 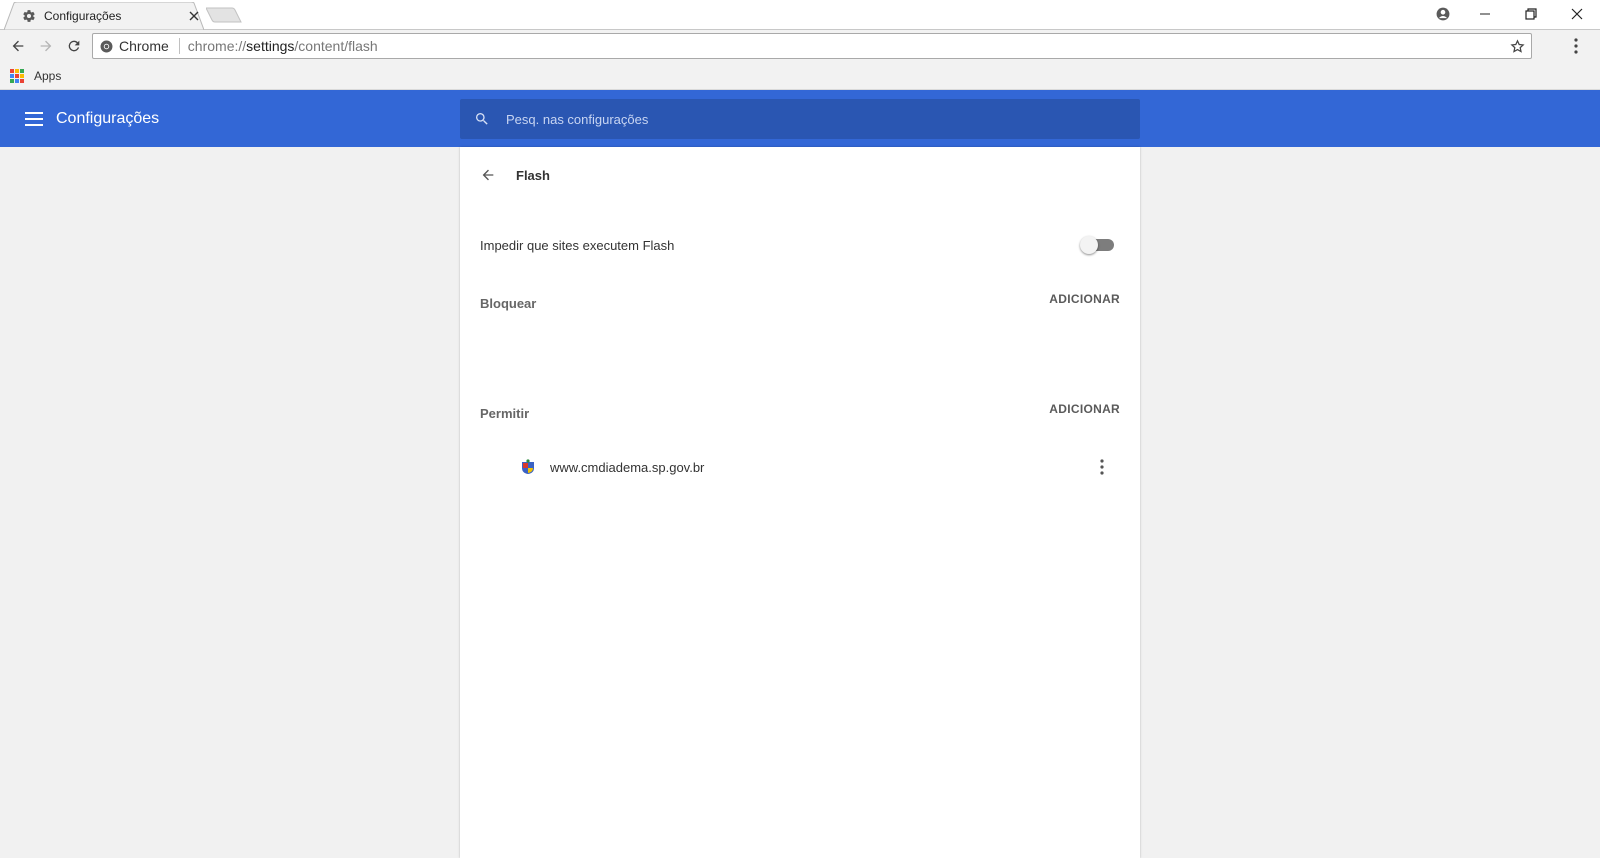 What do you see at coordinates (1576, 46) in the screenshot?
I see `browser-menu-icon` at bounding box center [1576, 46].